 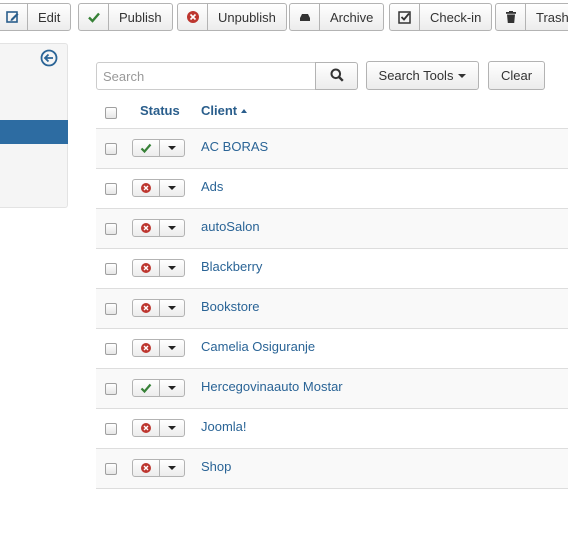 I want to click on sort-ascending-icon, so click(x=244, y=110).